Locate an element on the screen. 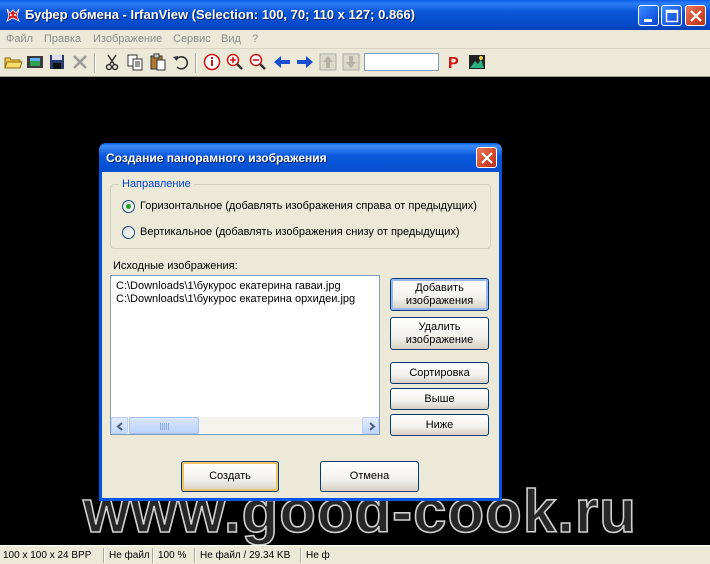 Image resolution: width=710 pixels, height=564 pixels. status-dimensions: 100 x 100 x 24 BPP is located at coordinates (47, 555).